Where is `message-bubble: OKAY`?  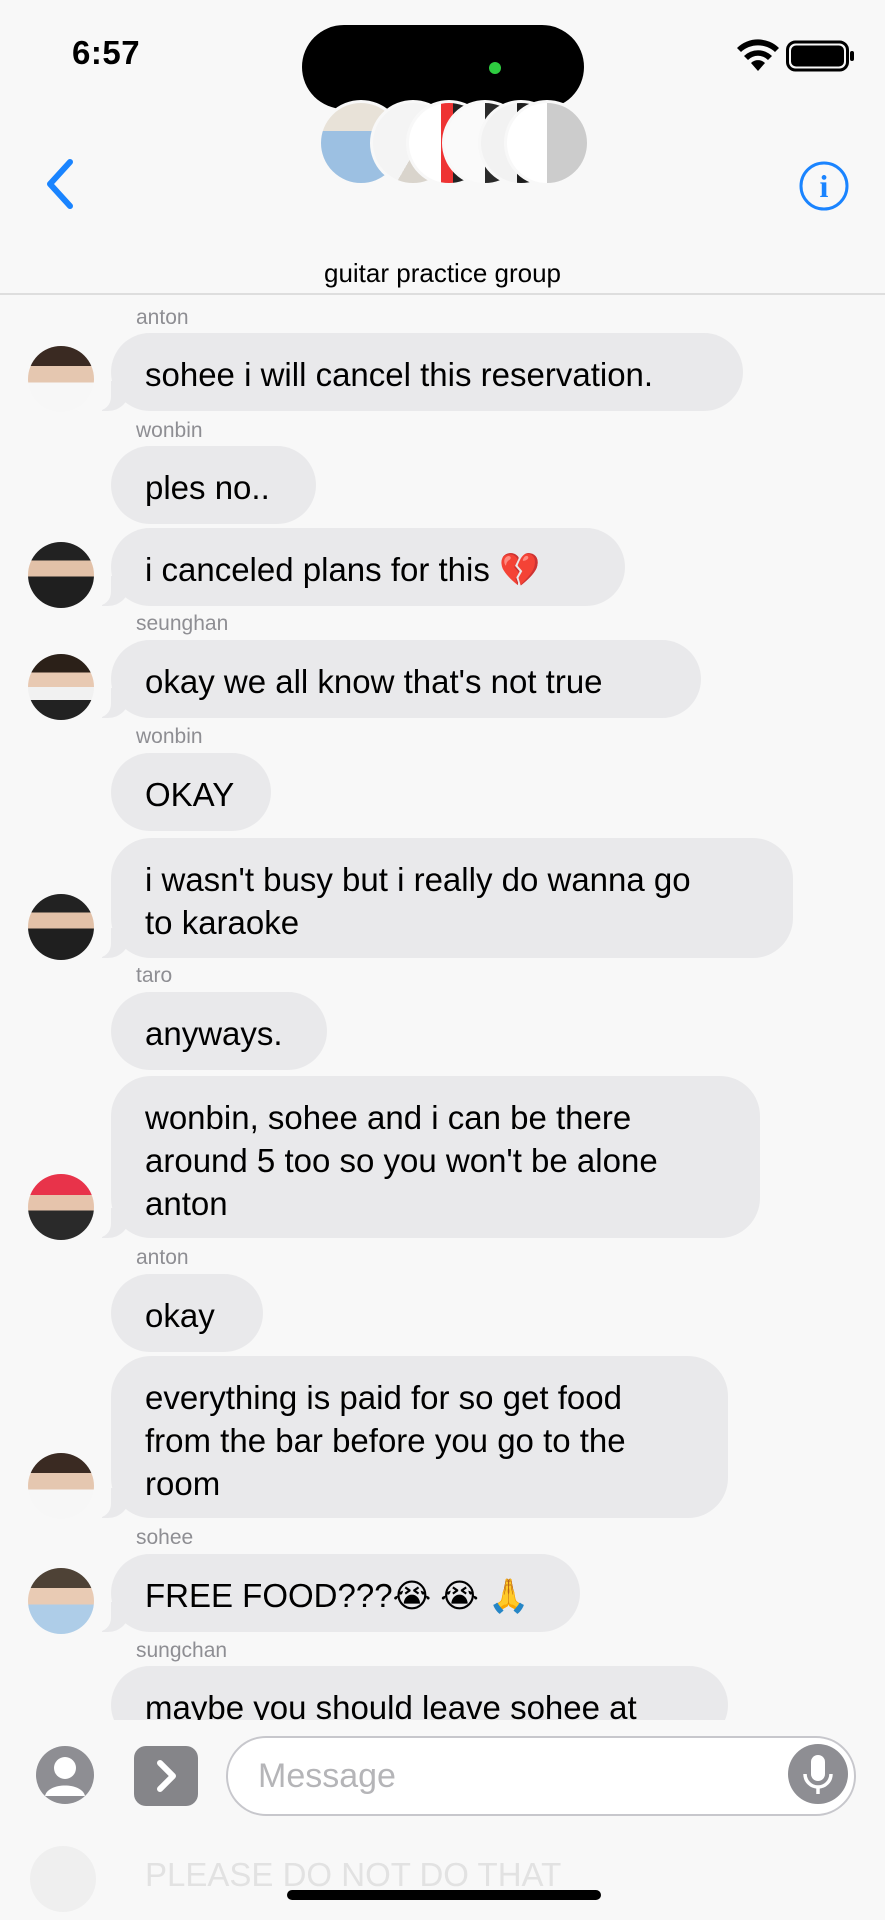
message-bubble: OKAY is located at coordinates (191, 792).